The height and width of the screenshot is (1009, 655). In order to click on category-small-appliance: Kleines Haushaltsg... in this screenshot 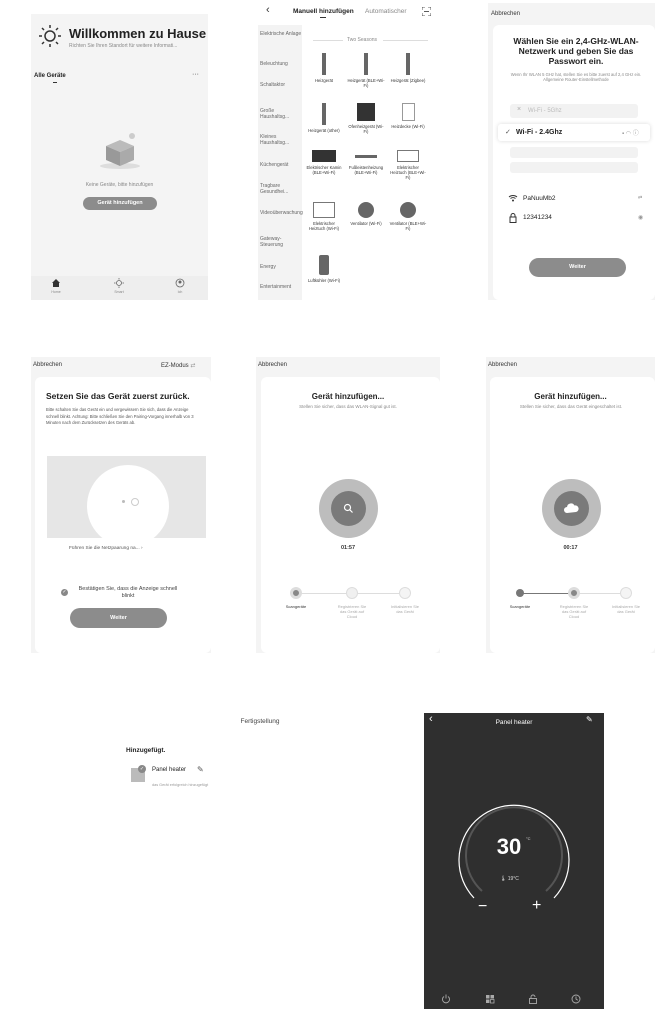, I will do `click(280, 140)`.